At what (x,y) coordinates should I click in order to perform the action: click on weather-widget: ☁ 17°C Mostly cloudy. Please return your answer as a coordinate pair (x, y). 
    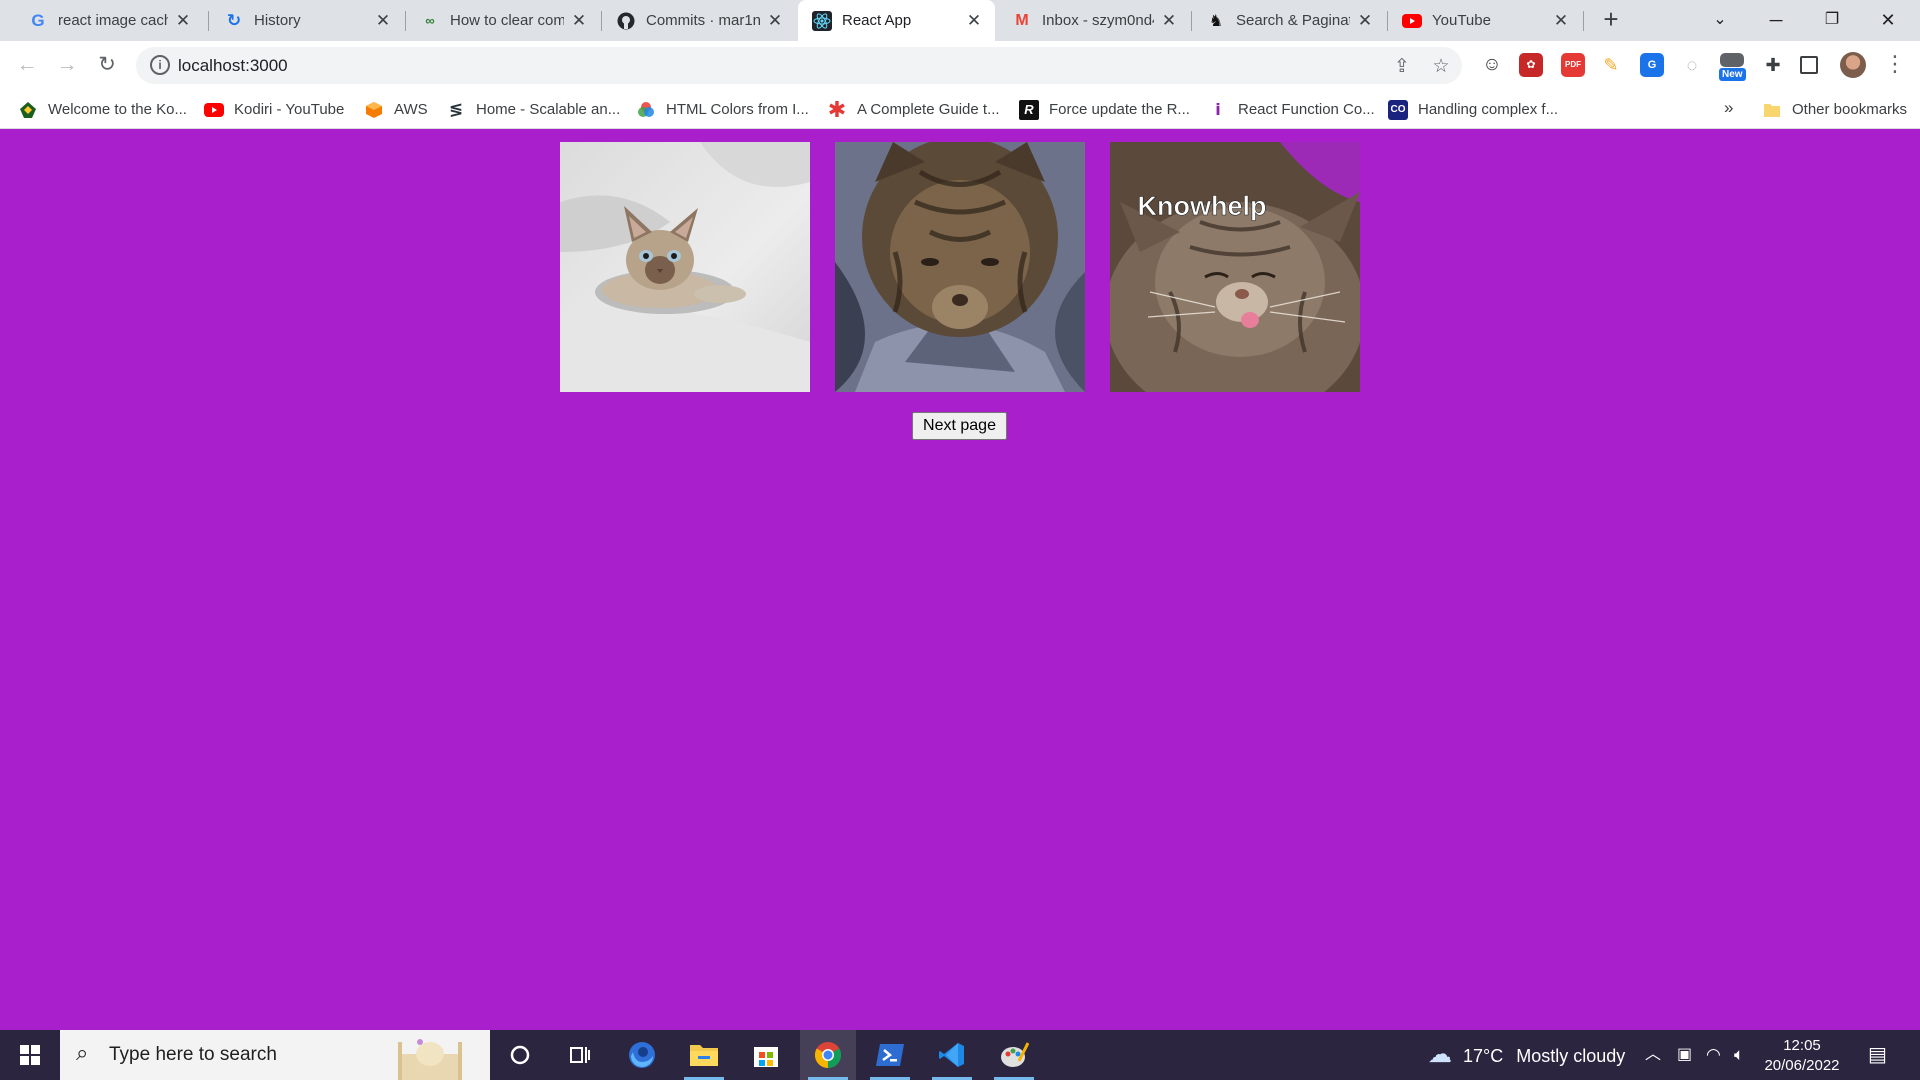
    Looking at the image, I should click on (1526, 1055).